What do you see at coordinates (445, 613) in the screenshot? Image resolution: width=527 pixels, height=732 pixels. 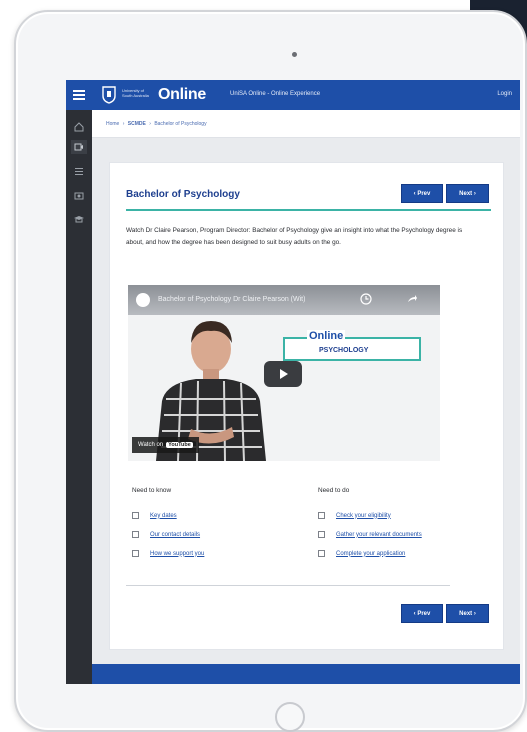 I see `bottom-nav-buttons: ‹ Prev Next ›` at bounding box center [445, 613].